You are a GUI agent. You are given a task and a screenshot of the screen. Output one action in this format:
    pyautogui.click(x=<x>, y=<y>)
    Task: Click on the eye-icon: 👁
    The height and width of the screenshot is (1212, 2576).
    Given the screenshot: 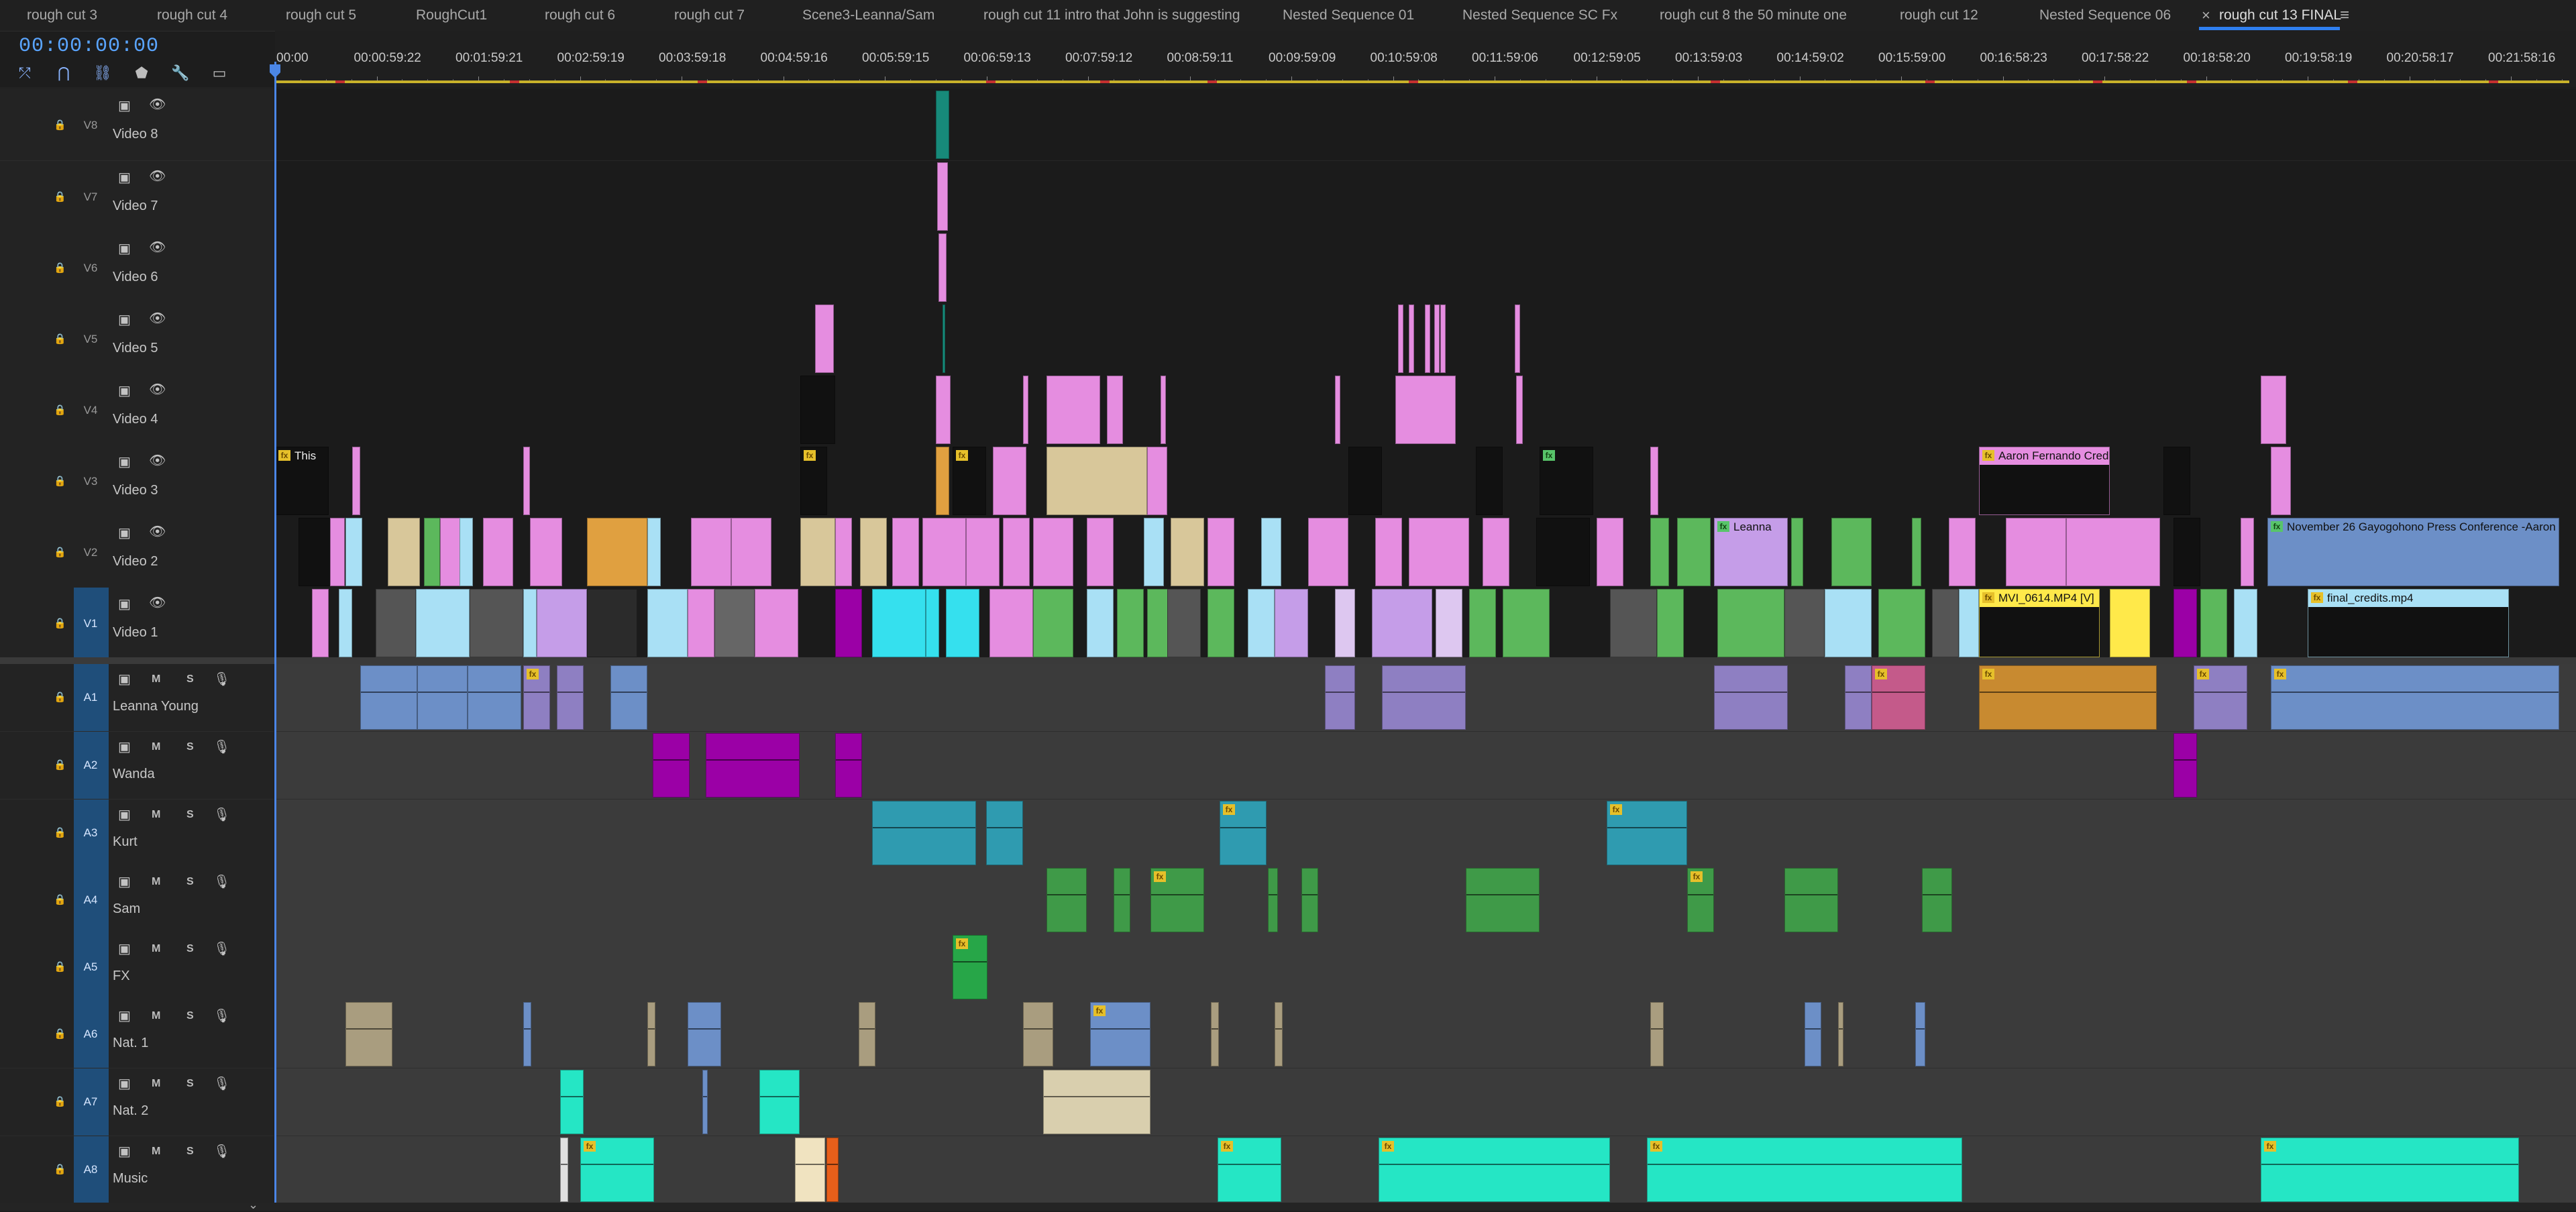 What is the action you would take?
    pyautogui.click(x=157, y=104)
    